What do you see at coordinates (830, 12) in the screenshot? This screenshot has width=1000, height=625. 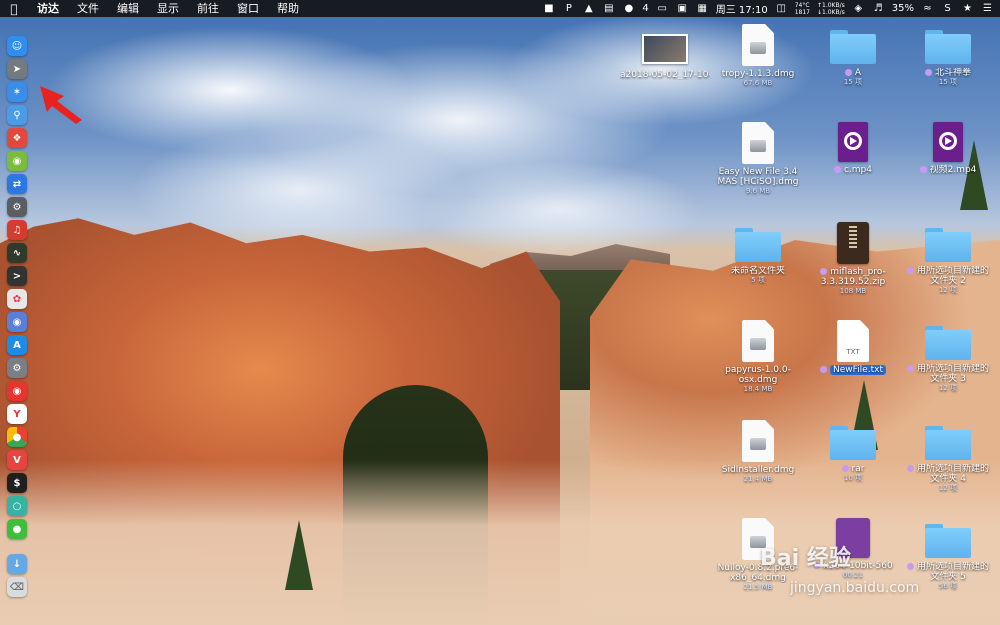 I see `net-download: ↓1.0KB/s` at bounding box center [830, 12].